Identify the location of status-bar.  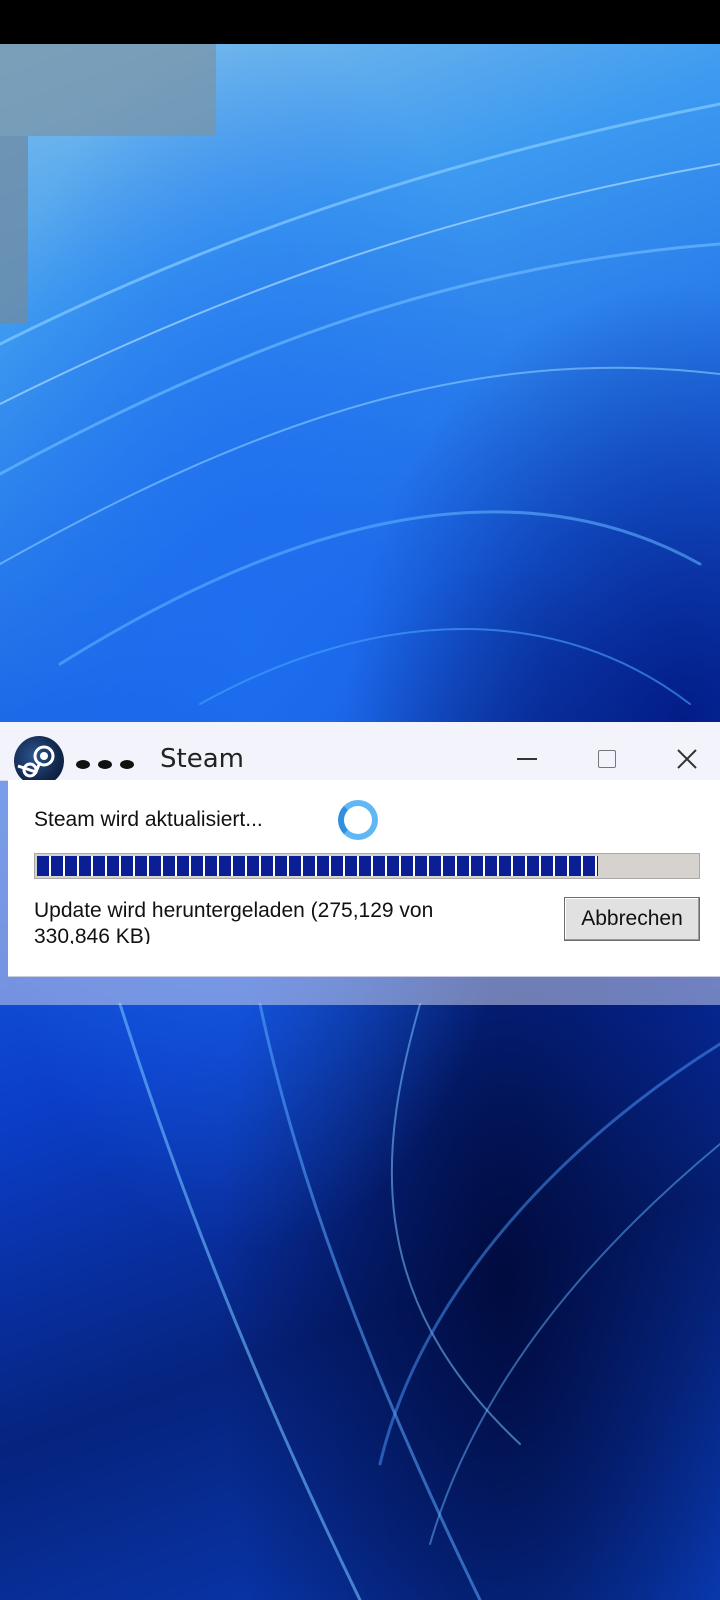
(360, 22).